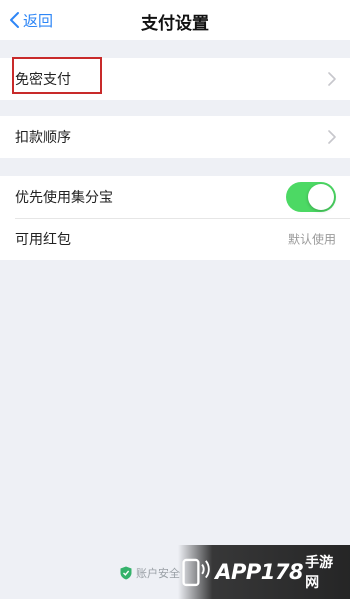 The image size is (350, 599). I want to click on row-label: 优先使用集分宝, so click(64, 198).